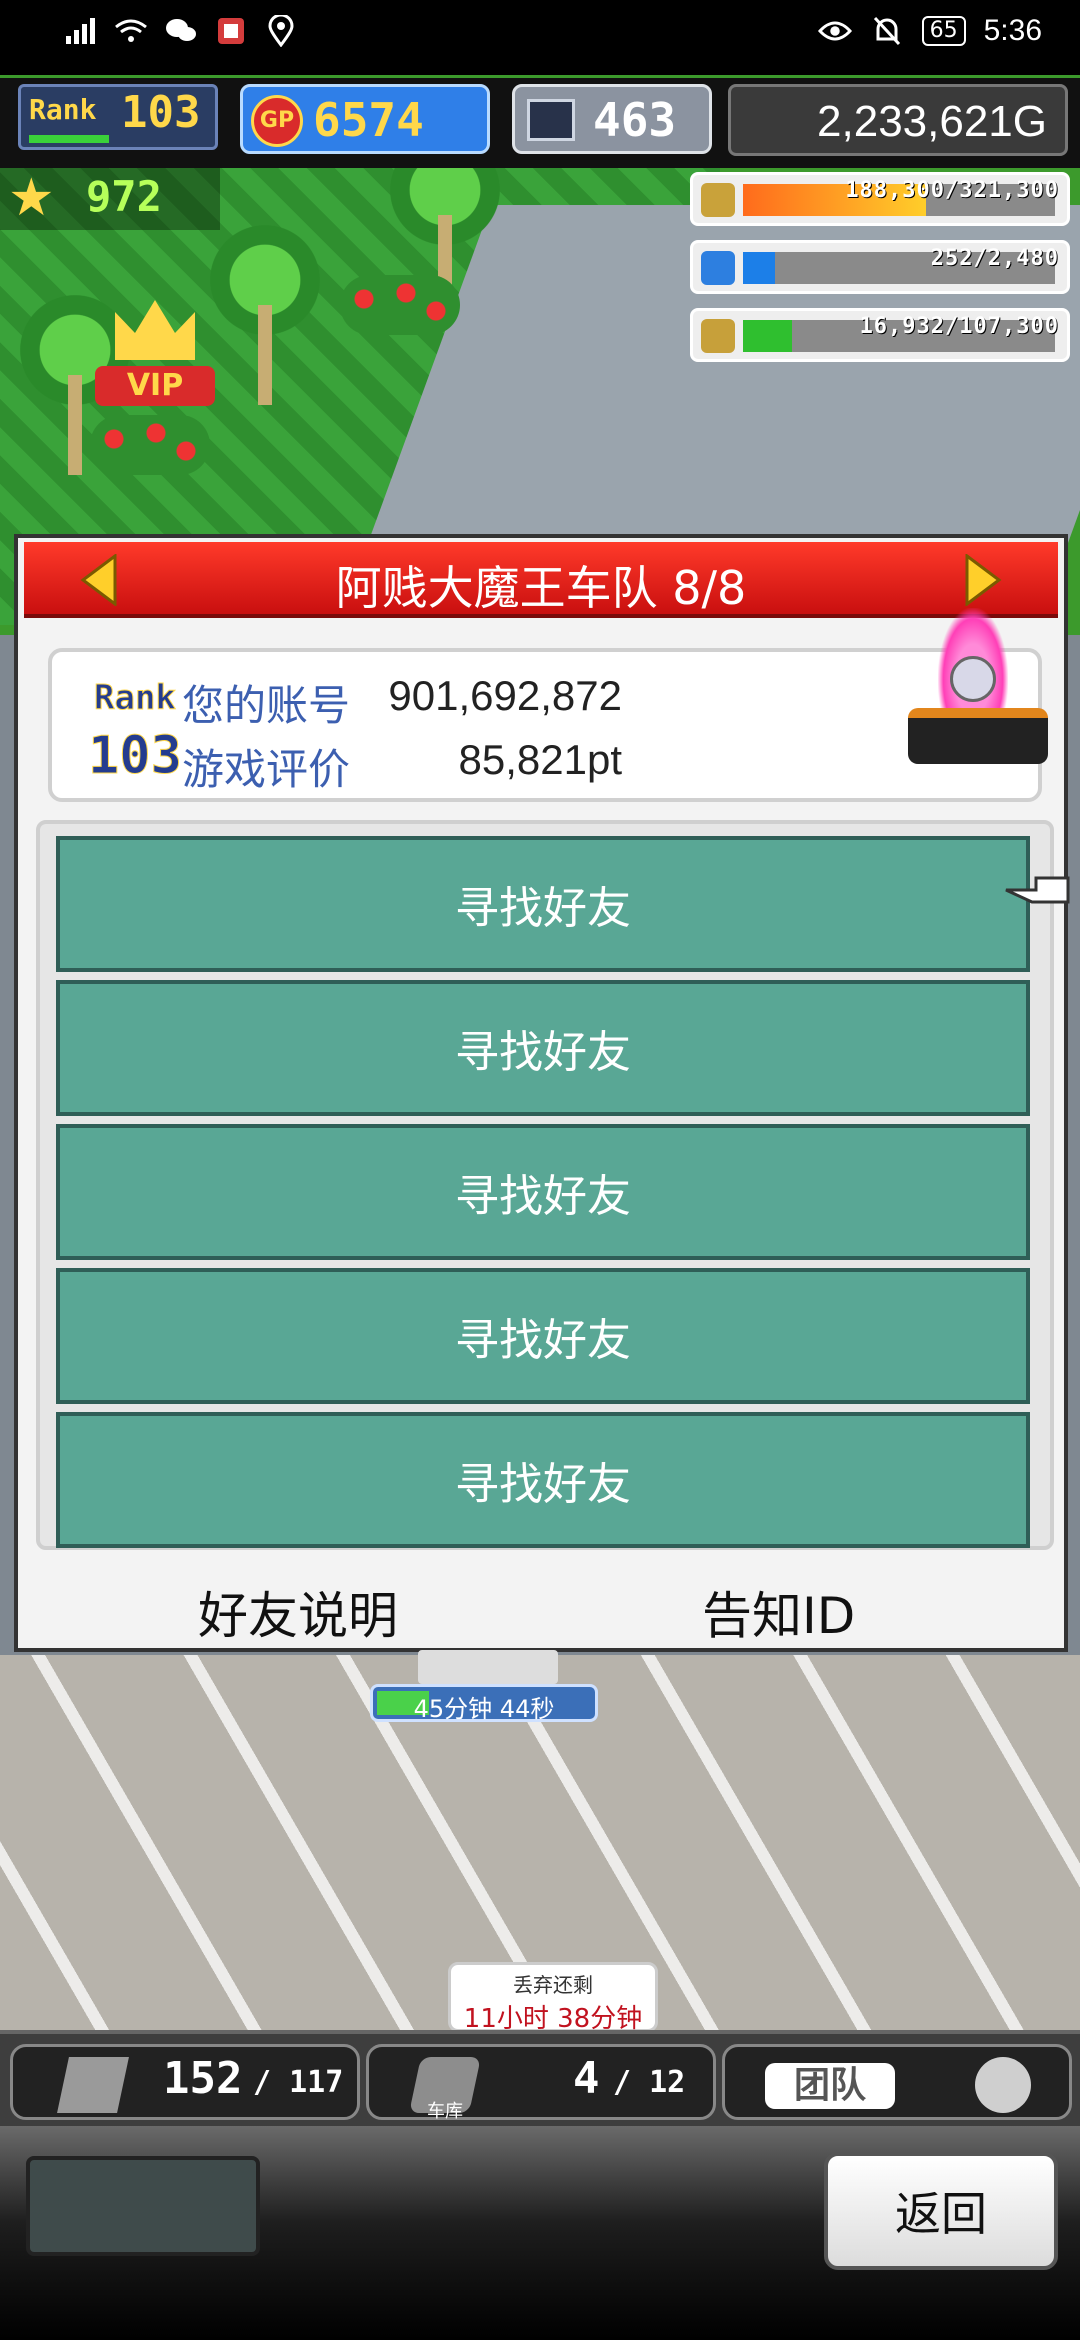 The image size is (1080, 2340). Describe the element at coordinates (553, 1985) in the screenshot. I see `bubble-label: 丢弃还剩` at that location.